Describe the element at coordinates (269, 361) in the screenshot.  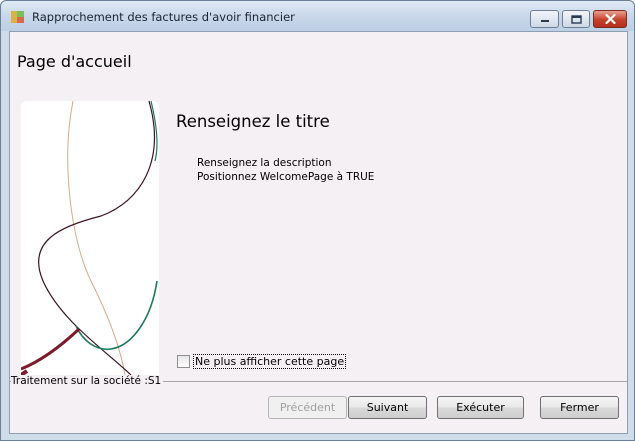
I see `dont-show-again-label: Ne plus afficher cette page` at that location.